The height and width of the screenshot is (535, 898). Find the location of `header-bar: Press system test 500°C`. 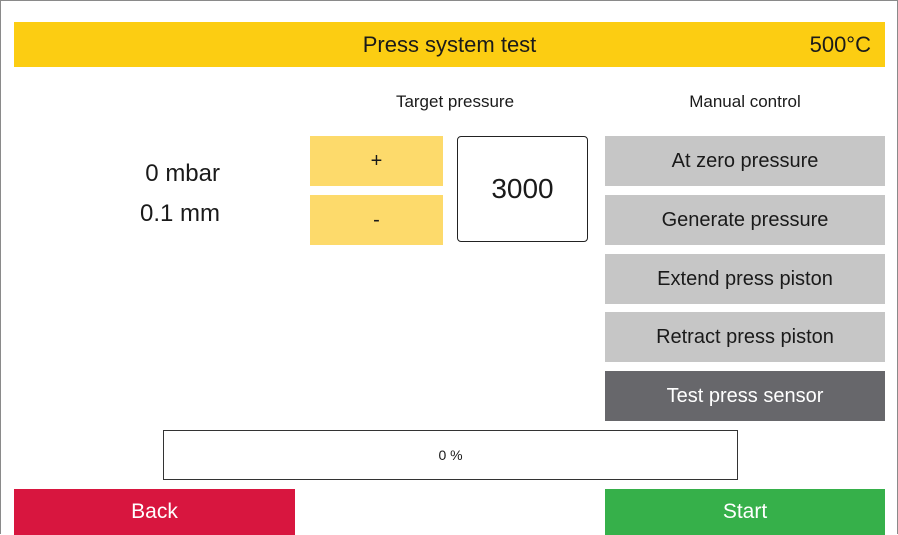

header-bar: Press system test 500°C is located at coordinates (449, 44).